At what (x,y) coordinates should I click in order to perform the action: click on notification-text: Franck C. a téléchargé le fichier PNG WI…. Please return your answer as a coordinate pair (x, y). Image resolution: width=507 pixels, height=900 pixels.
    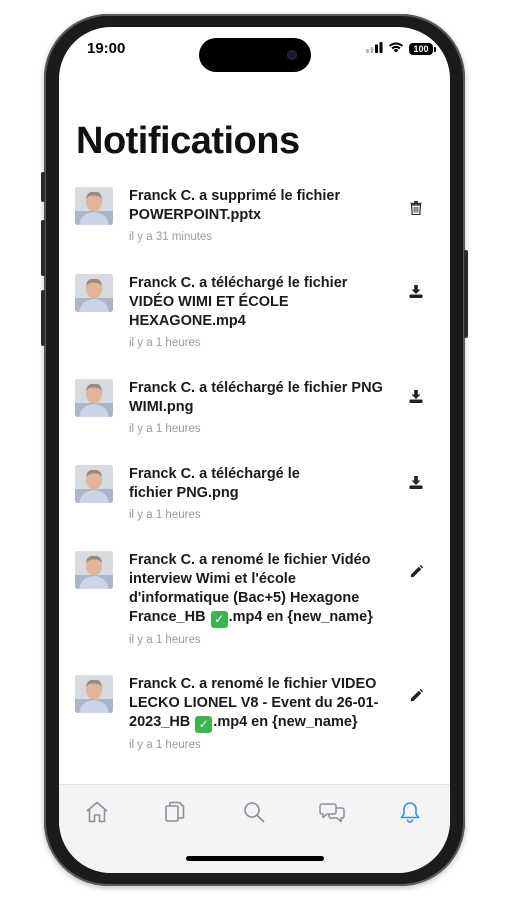
    Looking at the image, I should click on (256, 397).